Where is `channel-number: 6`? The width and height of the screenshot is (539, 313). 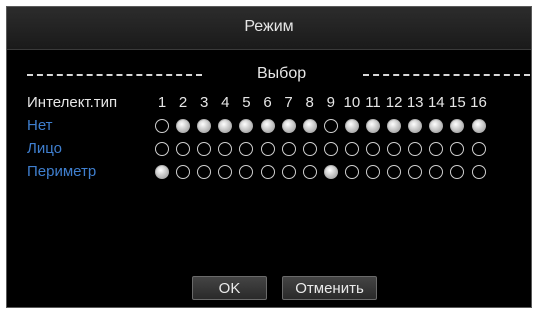
channel-number: 6 is located at coordinates (267, 102).